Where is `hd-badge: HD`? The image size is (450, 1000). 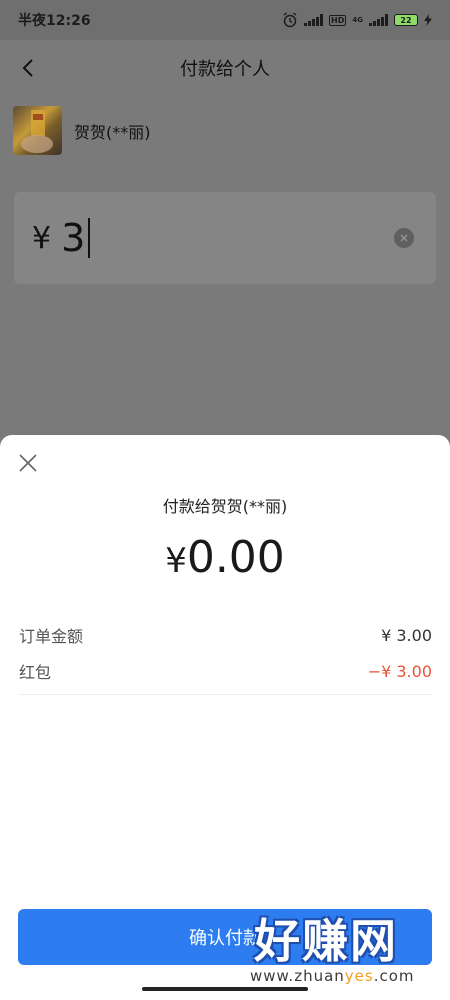
hd-badge: HD is located at coordinates (338, 20).